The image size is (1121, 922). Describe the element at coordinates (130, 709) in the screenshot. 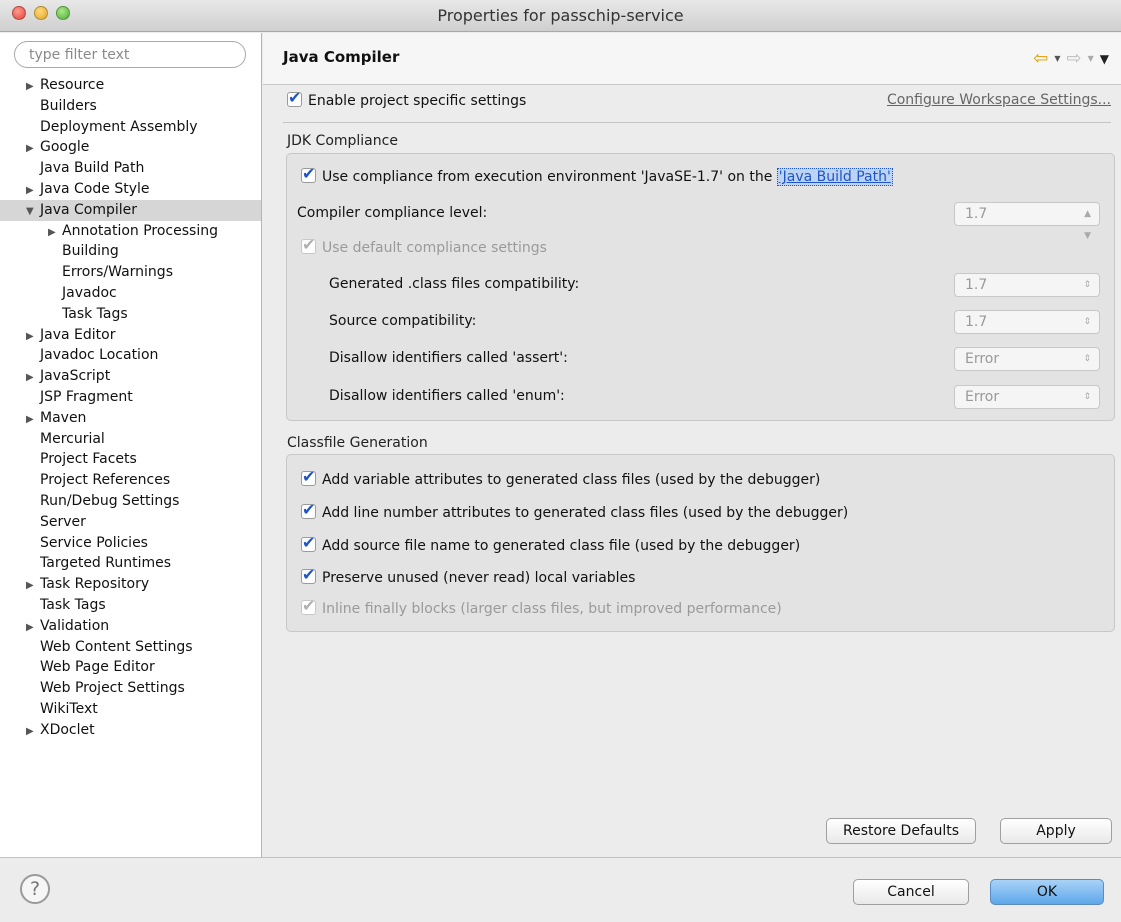

I see `tree-item: WikiText` at that location.